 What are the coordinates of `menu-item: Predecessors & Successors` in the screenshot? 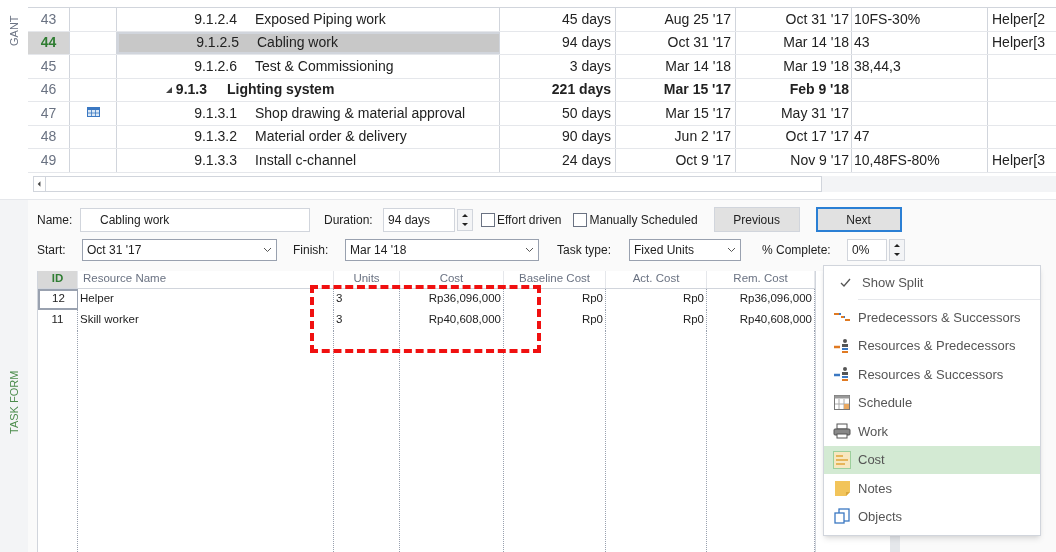 It's located at (932, 317).